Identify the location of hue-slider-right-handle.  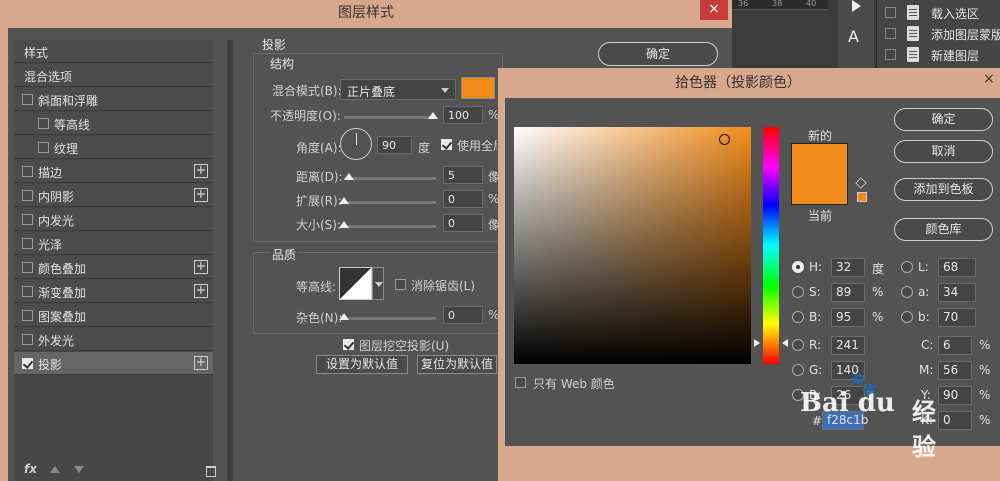
(785, 343).